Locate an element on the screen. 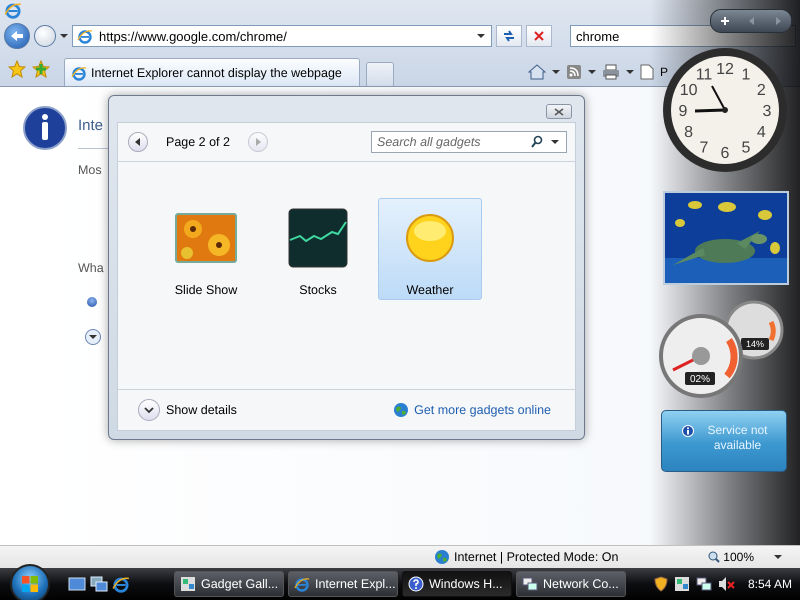 The image size is (800, 600). weather-message: Service not available is located at coordinates (737, 438).